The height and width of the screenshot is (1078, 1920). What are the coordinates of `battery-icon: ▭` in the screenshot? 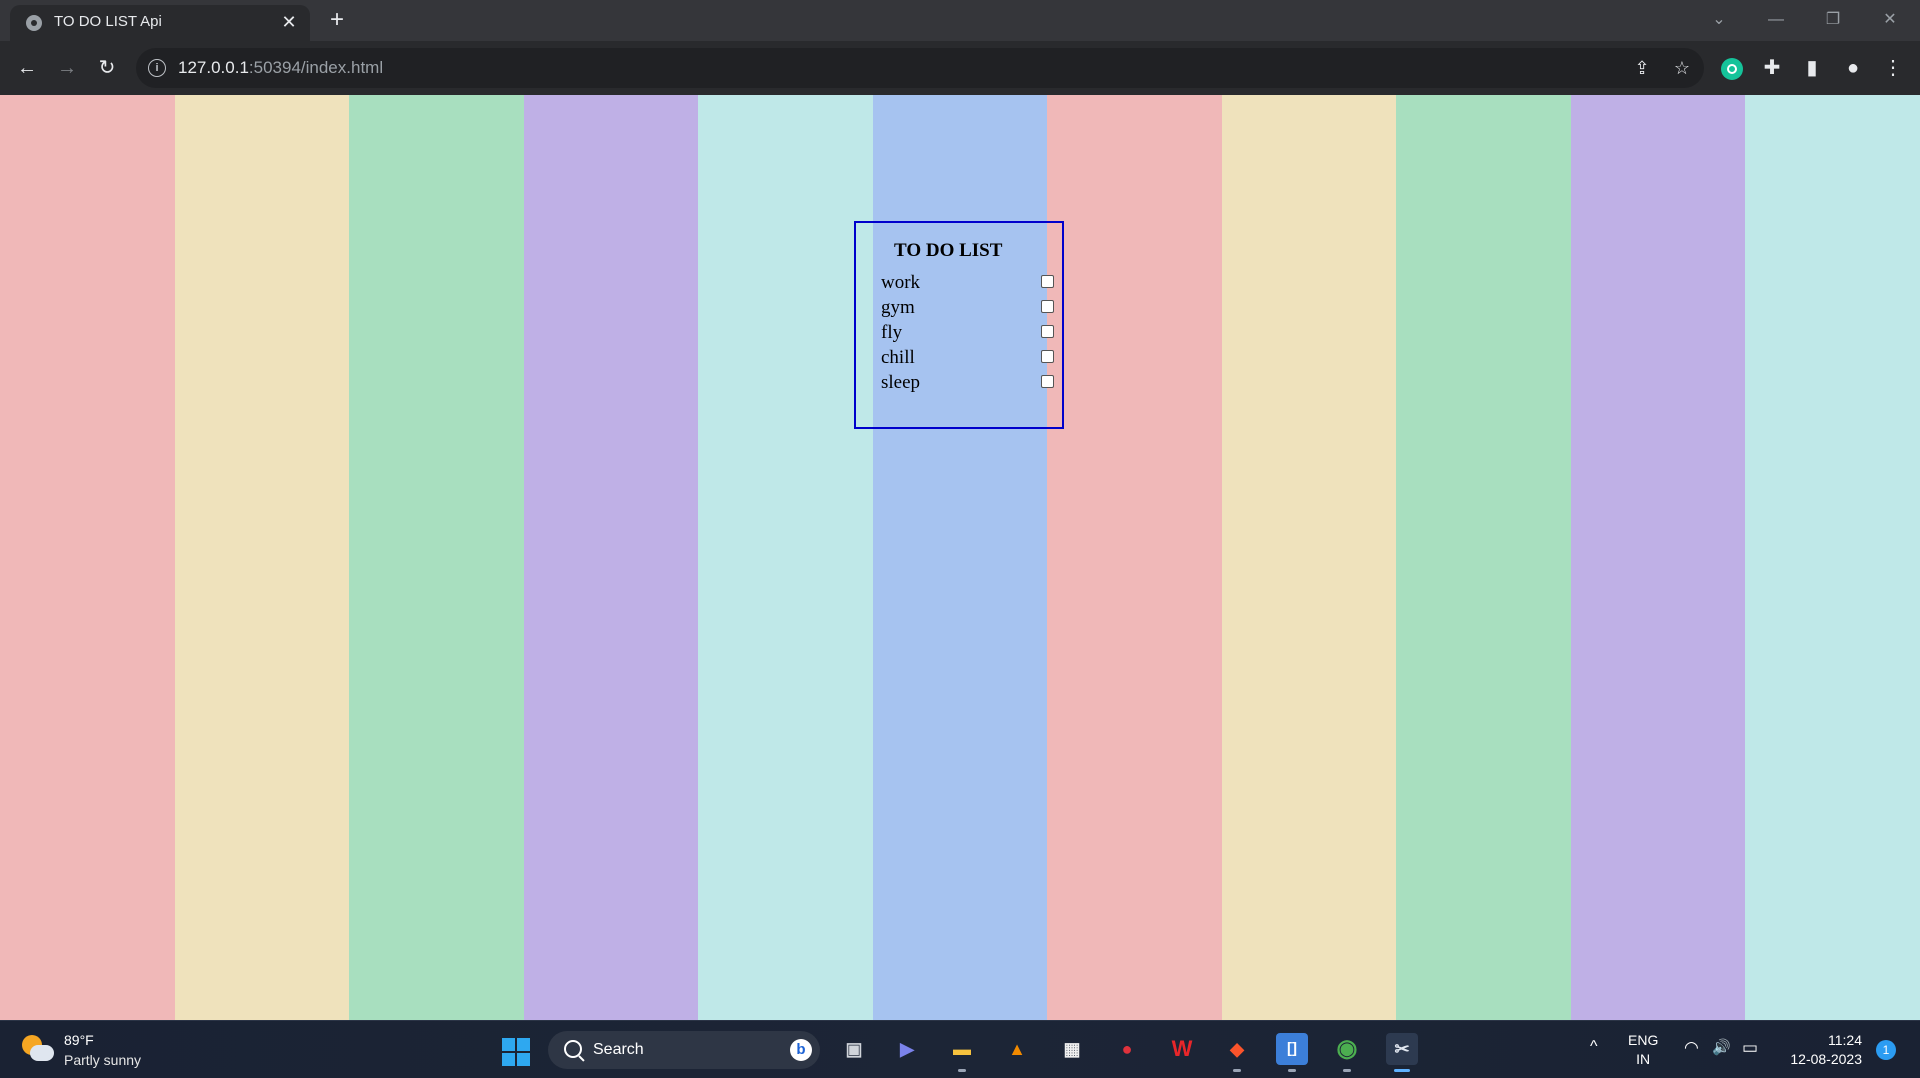 It's located at (1750, 1048).